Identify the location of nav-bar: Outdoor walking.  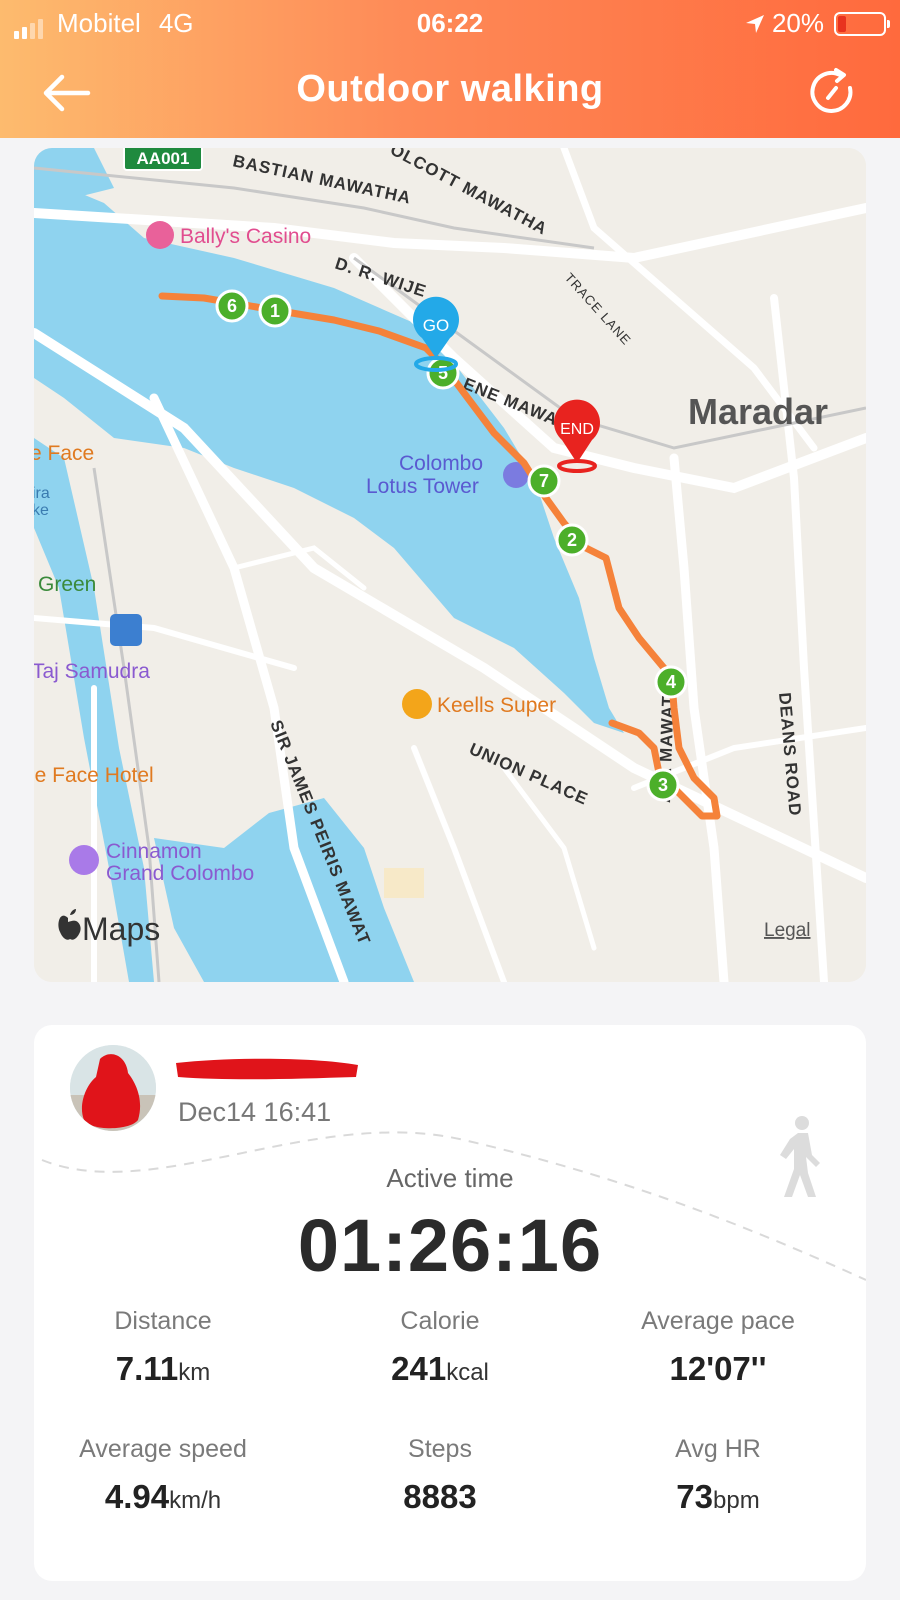
(450, 92).